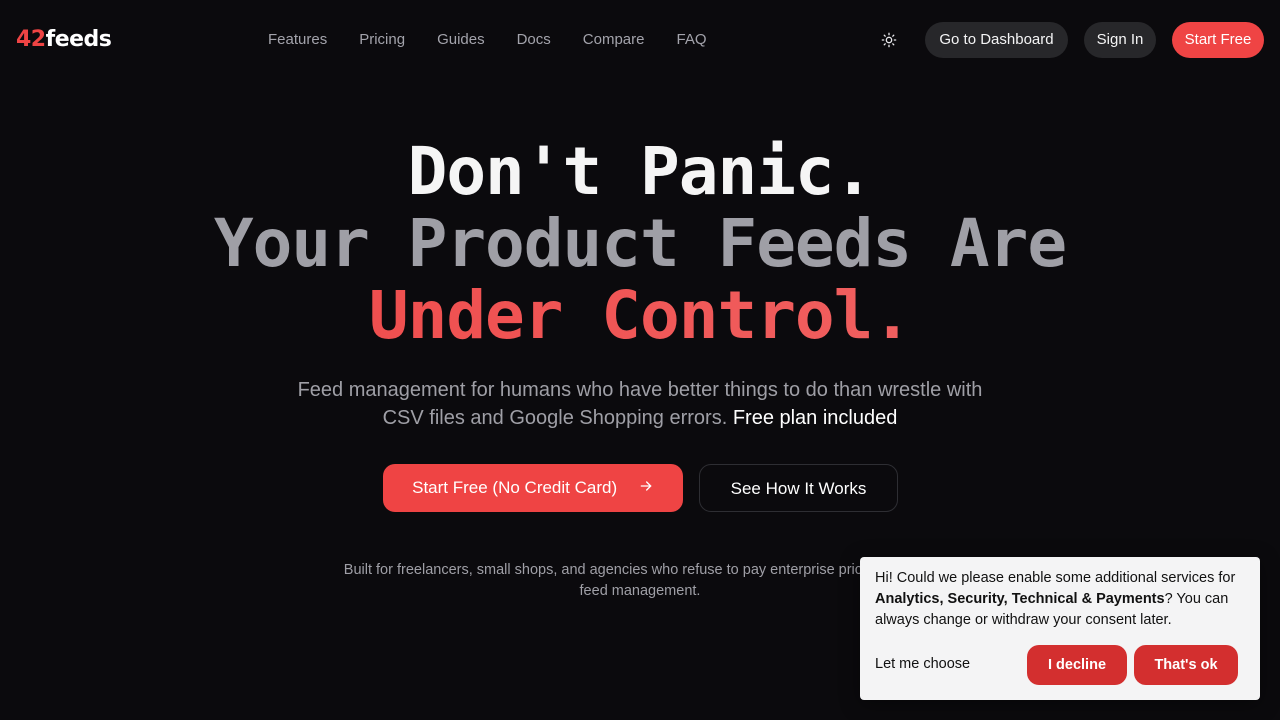 This screenshot has width=1280, height=720. What do you see at coordinates (815, 418) in the screenshot?
I see `free-plan-note: Free plan included` at bounding box center [815, 418].